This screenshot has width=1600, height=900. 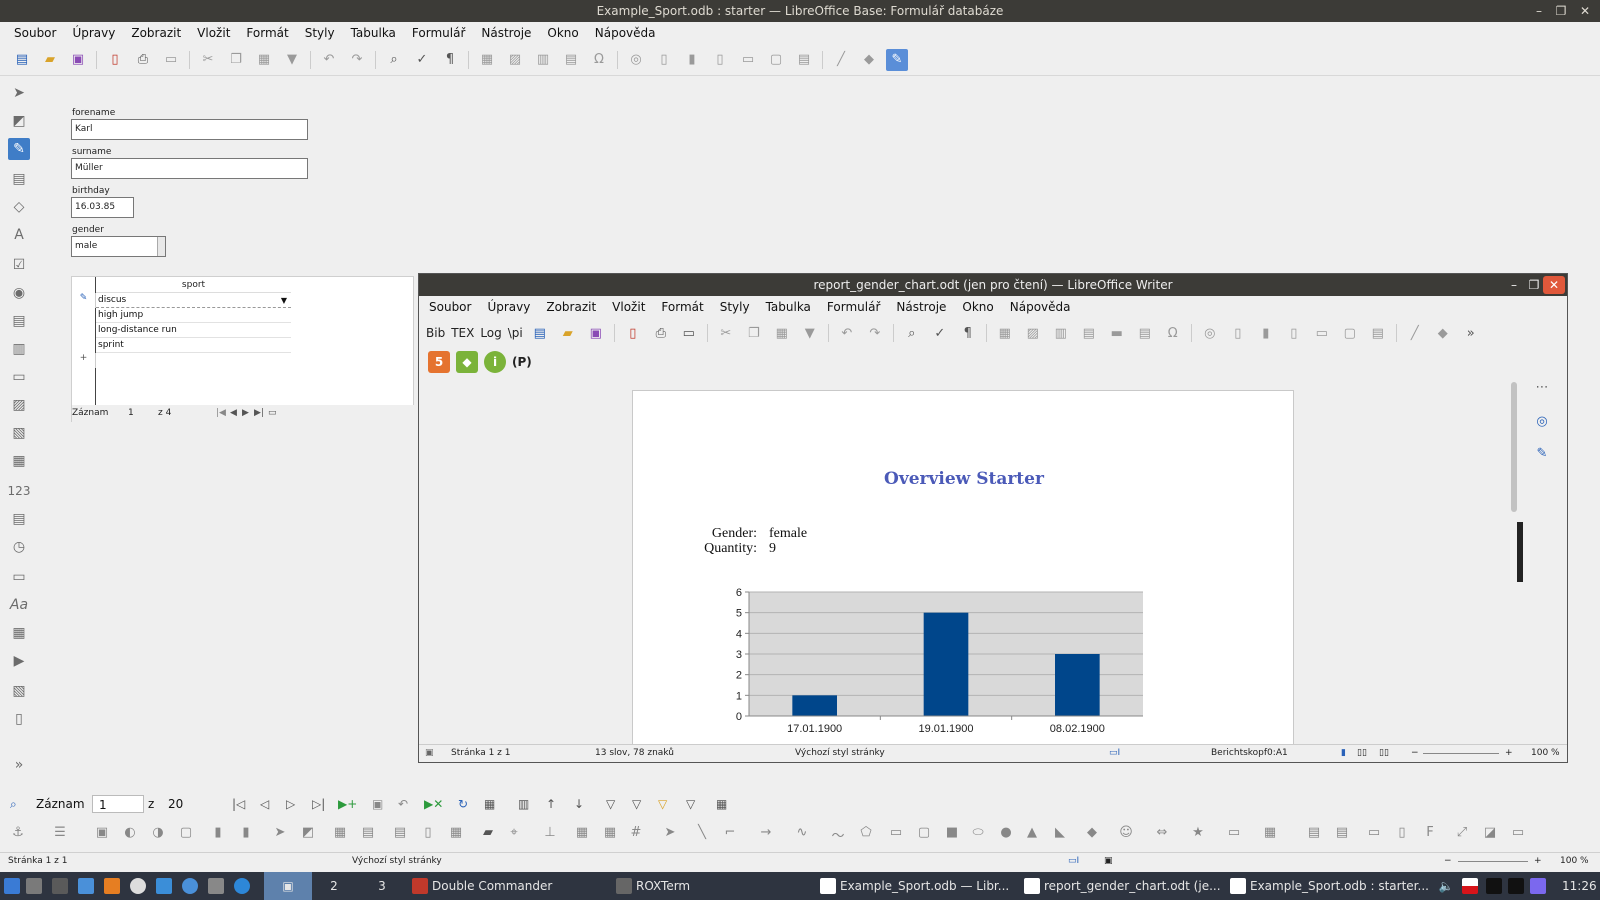 What do you see at coordinates (912, 333) in the screenshot?
I see `find-replace-icon: ⌕` at bounding box center [912, 333].